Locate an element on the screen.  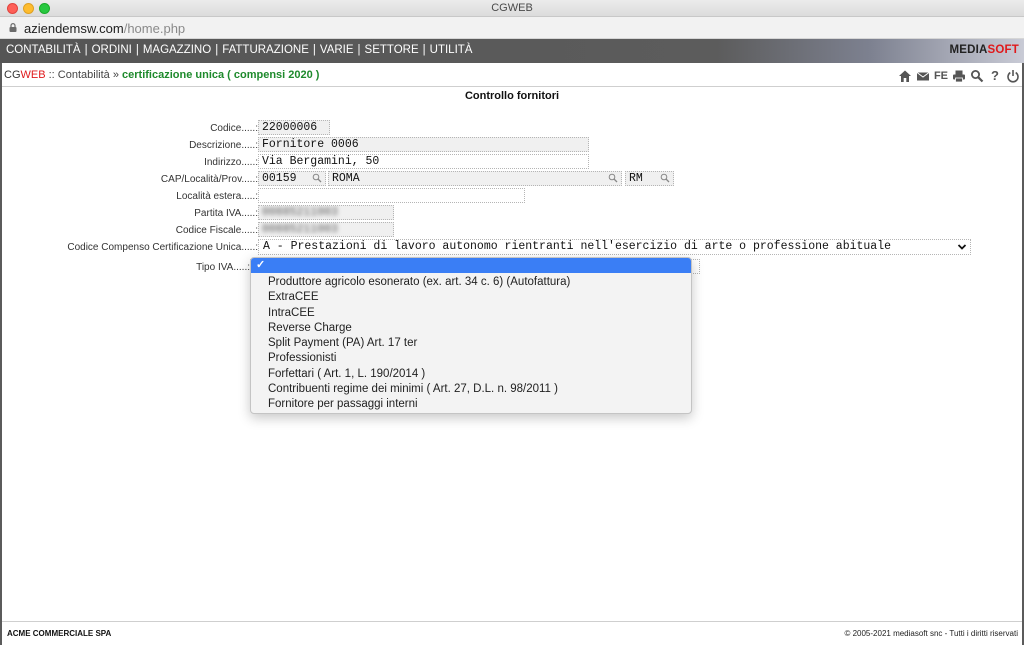
print-icon is located at coordinates (959, 76).